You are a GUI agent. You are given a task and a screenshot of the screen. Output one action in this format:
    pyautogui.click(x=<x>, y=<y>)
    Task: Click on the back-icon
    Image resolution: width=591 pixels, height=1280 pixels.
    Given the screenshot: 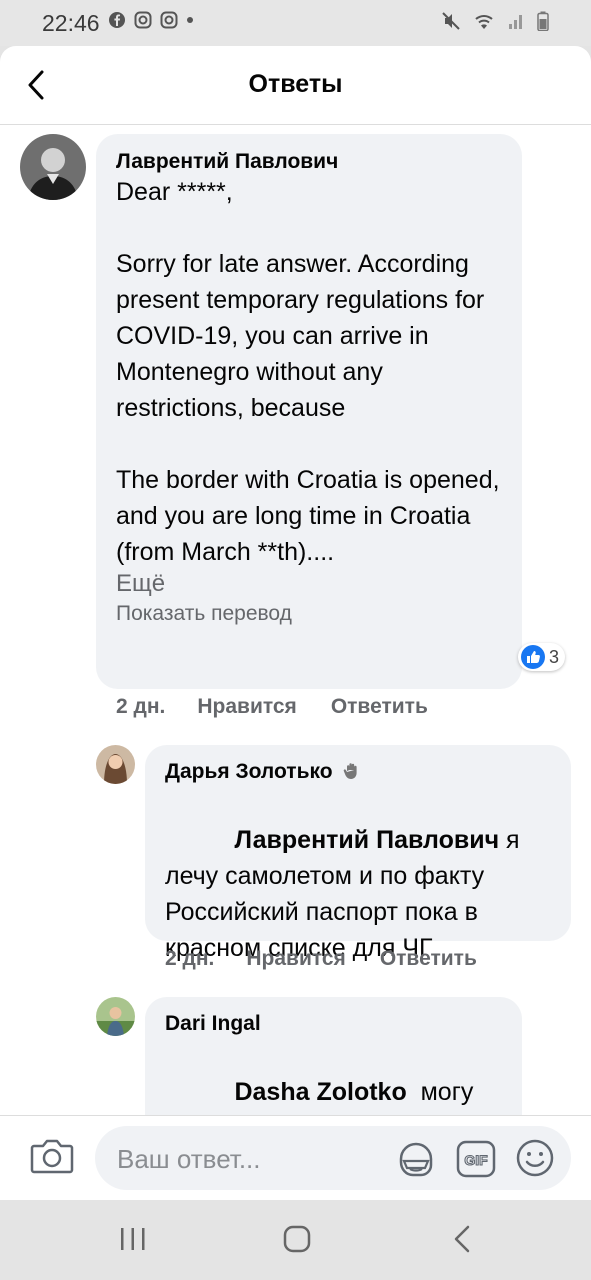 What is the action you would take?
    pyautogui.click(x=462, y=1239)
    